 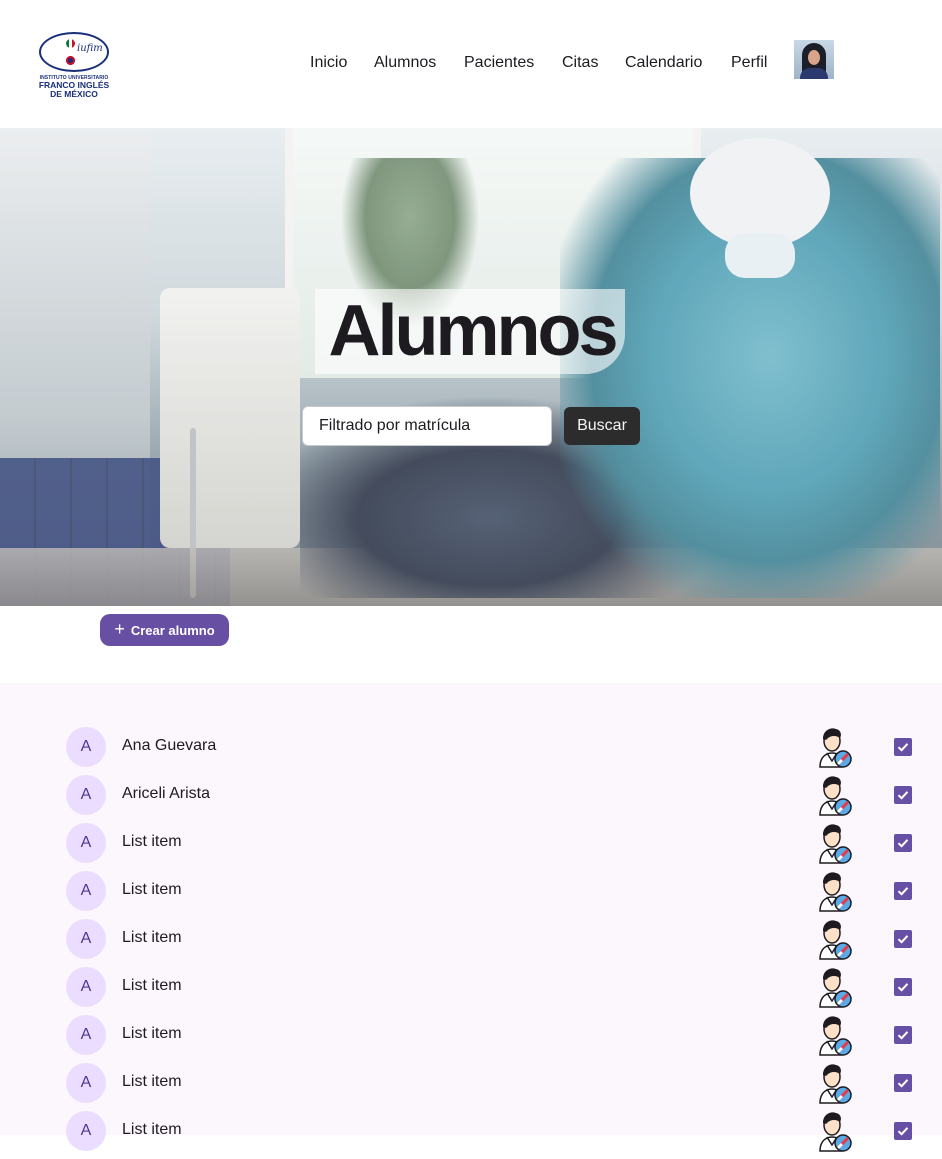 What do you see at coordinates (580, 63) in the screenshot?
I see `nav-citas: Citas` at bounding box center [580, 63].